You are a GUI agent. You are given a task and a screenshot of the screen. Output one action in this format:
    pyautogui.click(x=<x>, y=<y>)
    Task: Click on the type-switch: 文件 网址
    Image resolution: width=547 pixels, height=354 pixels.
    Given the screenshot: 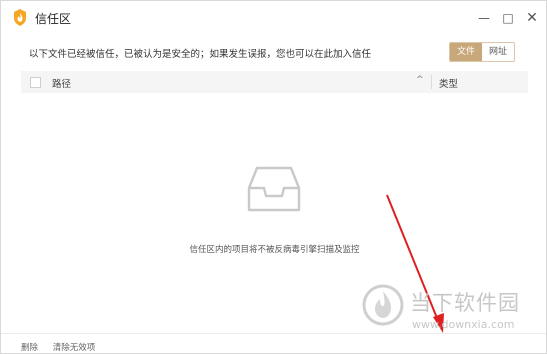 What is the action you would take?
    pyautogui.click(x=482, y=52)
    